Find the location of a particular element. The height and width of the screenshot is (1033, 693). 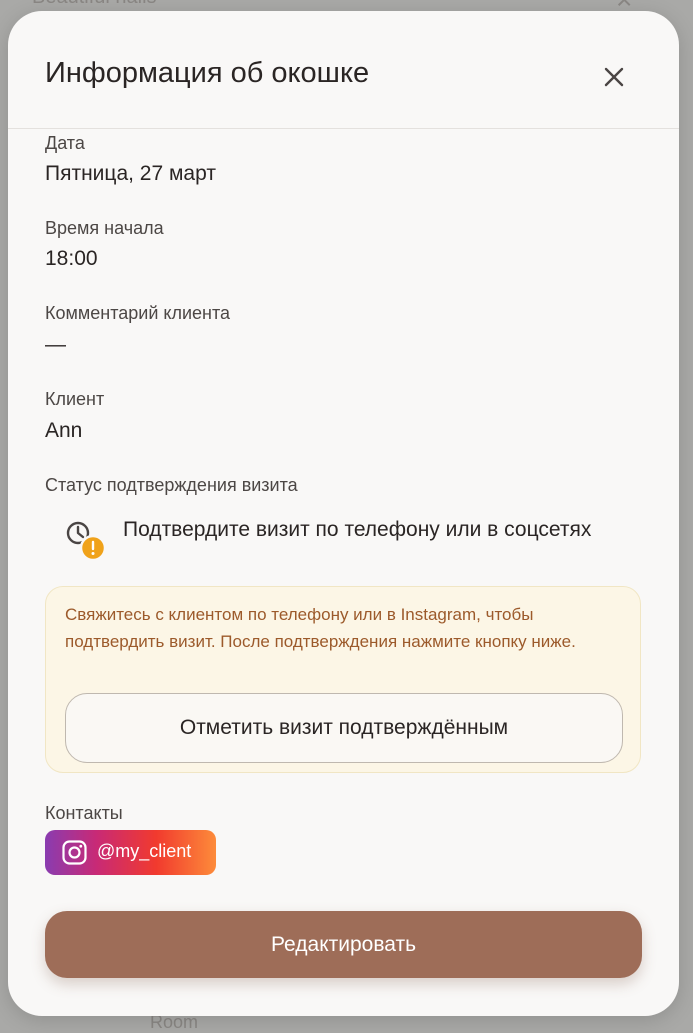

edit-button: Редактировать is located at coordinates (343, 944).